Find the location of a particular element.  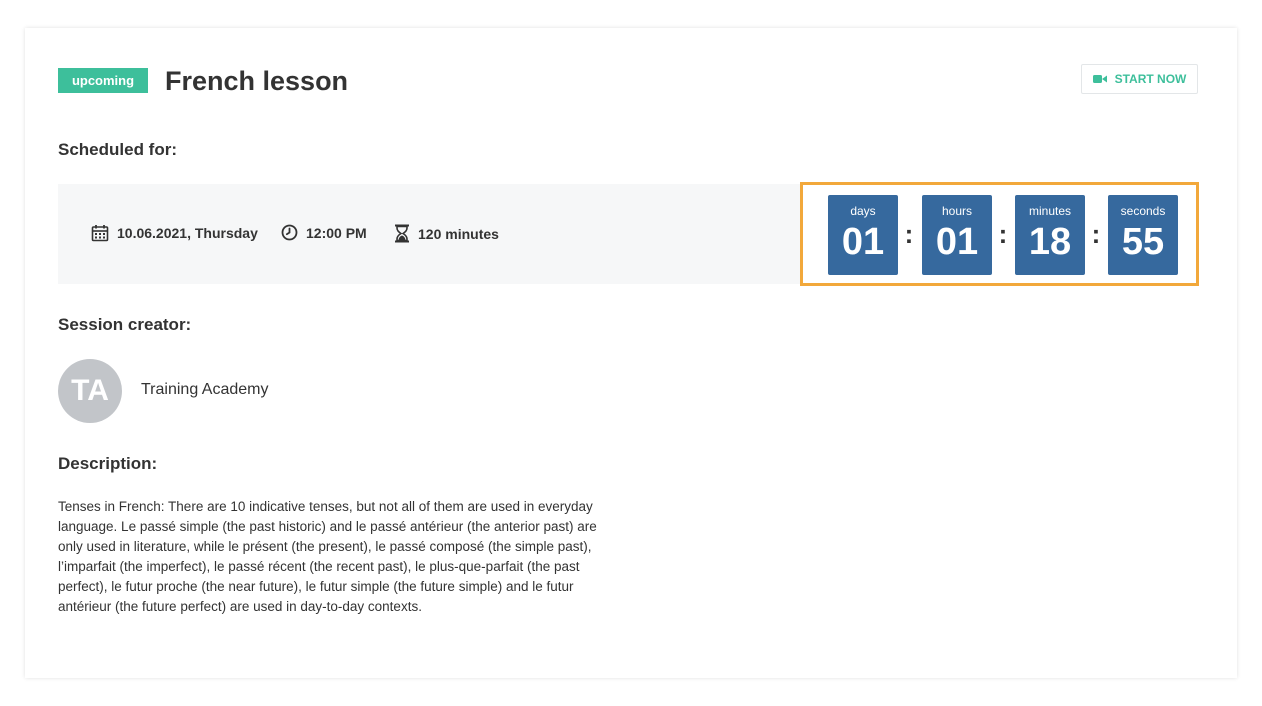

schedule-time: 12:00 PM is located at coordinates (324, 232).